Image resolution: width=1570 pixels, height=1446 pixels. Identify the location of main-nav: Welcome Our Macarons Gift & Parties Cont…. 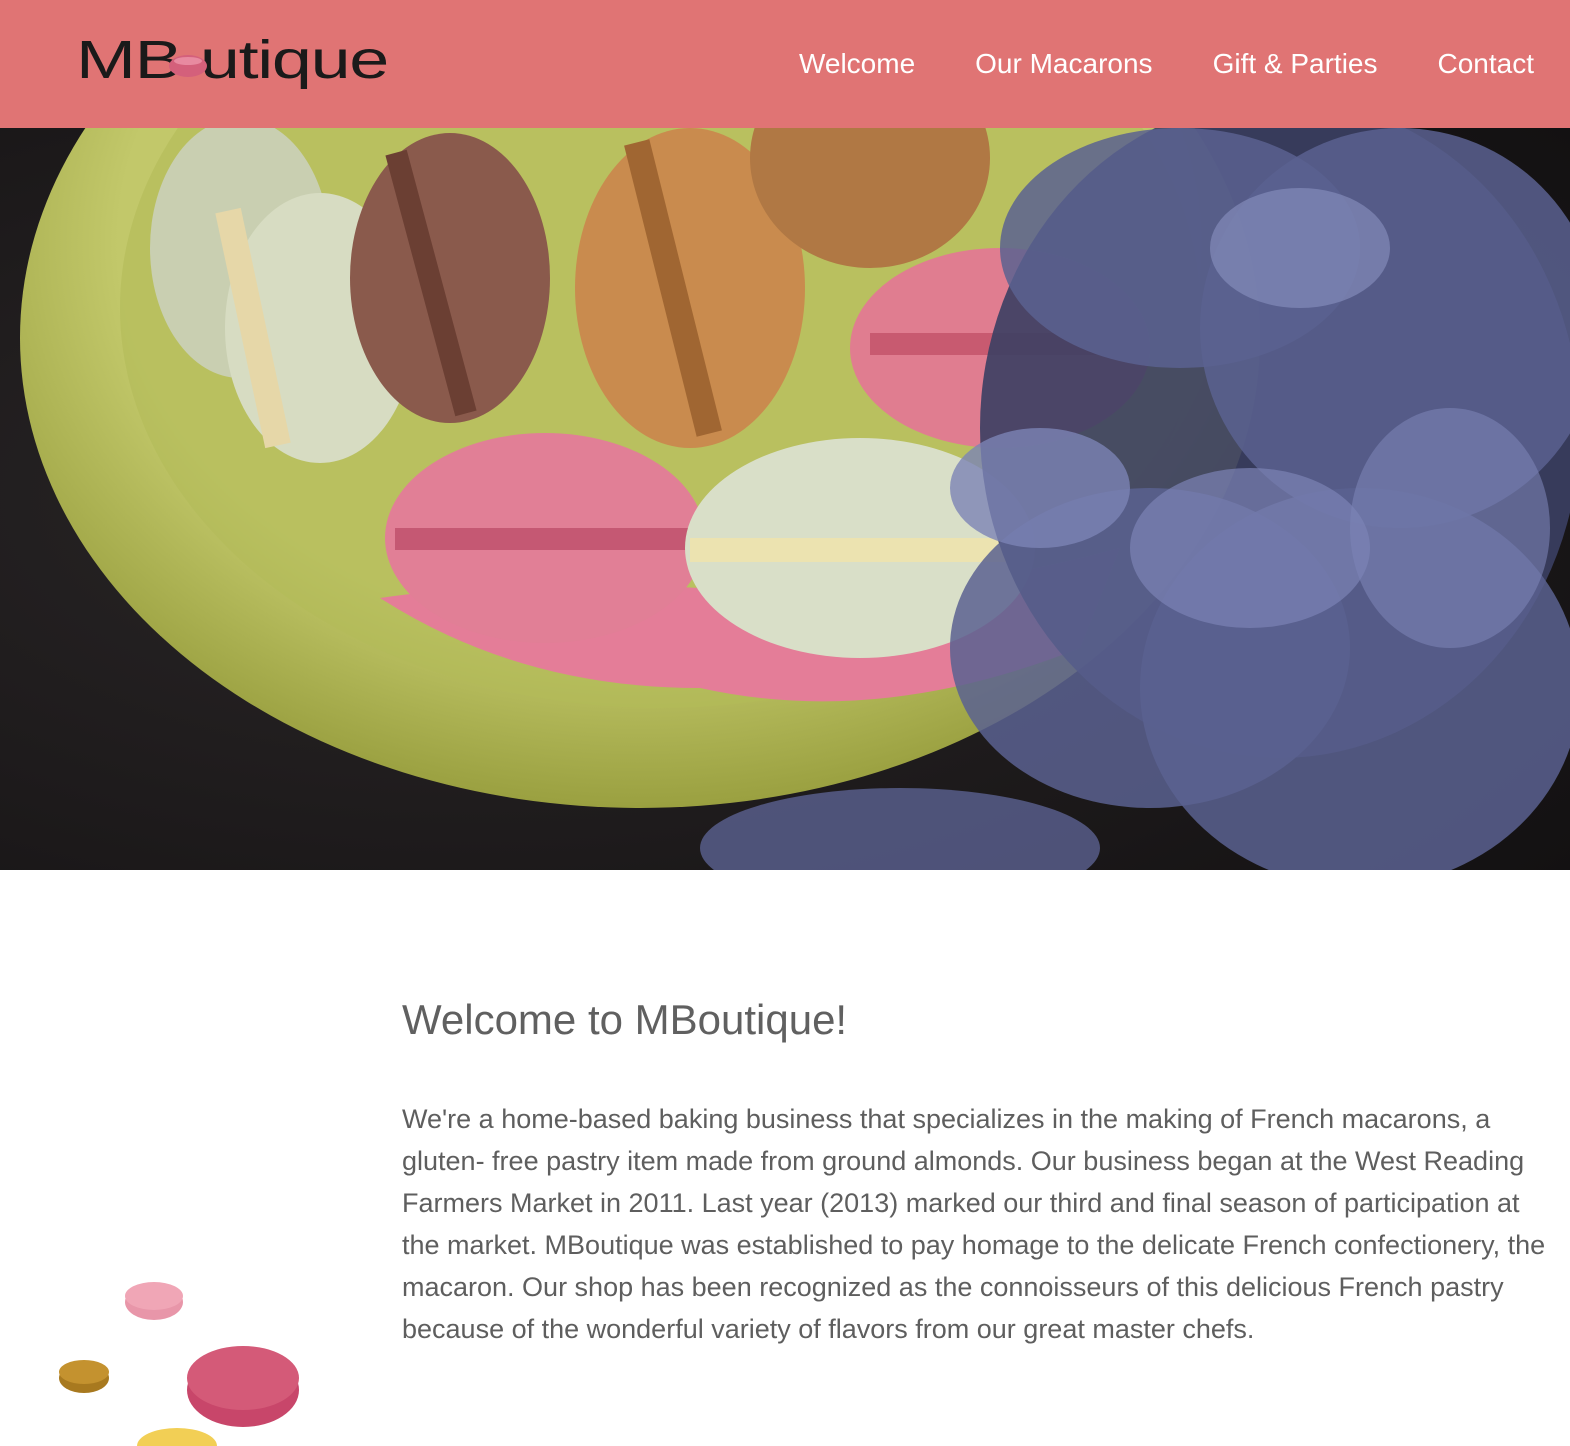
(1136, 64).